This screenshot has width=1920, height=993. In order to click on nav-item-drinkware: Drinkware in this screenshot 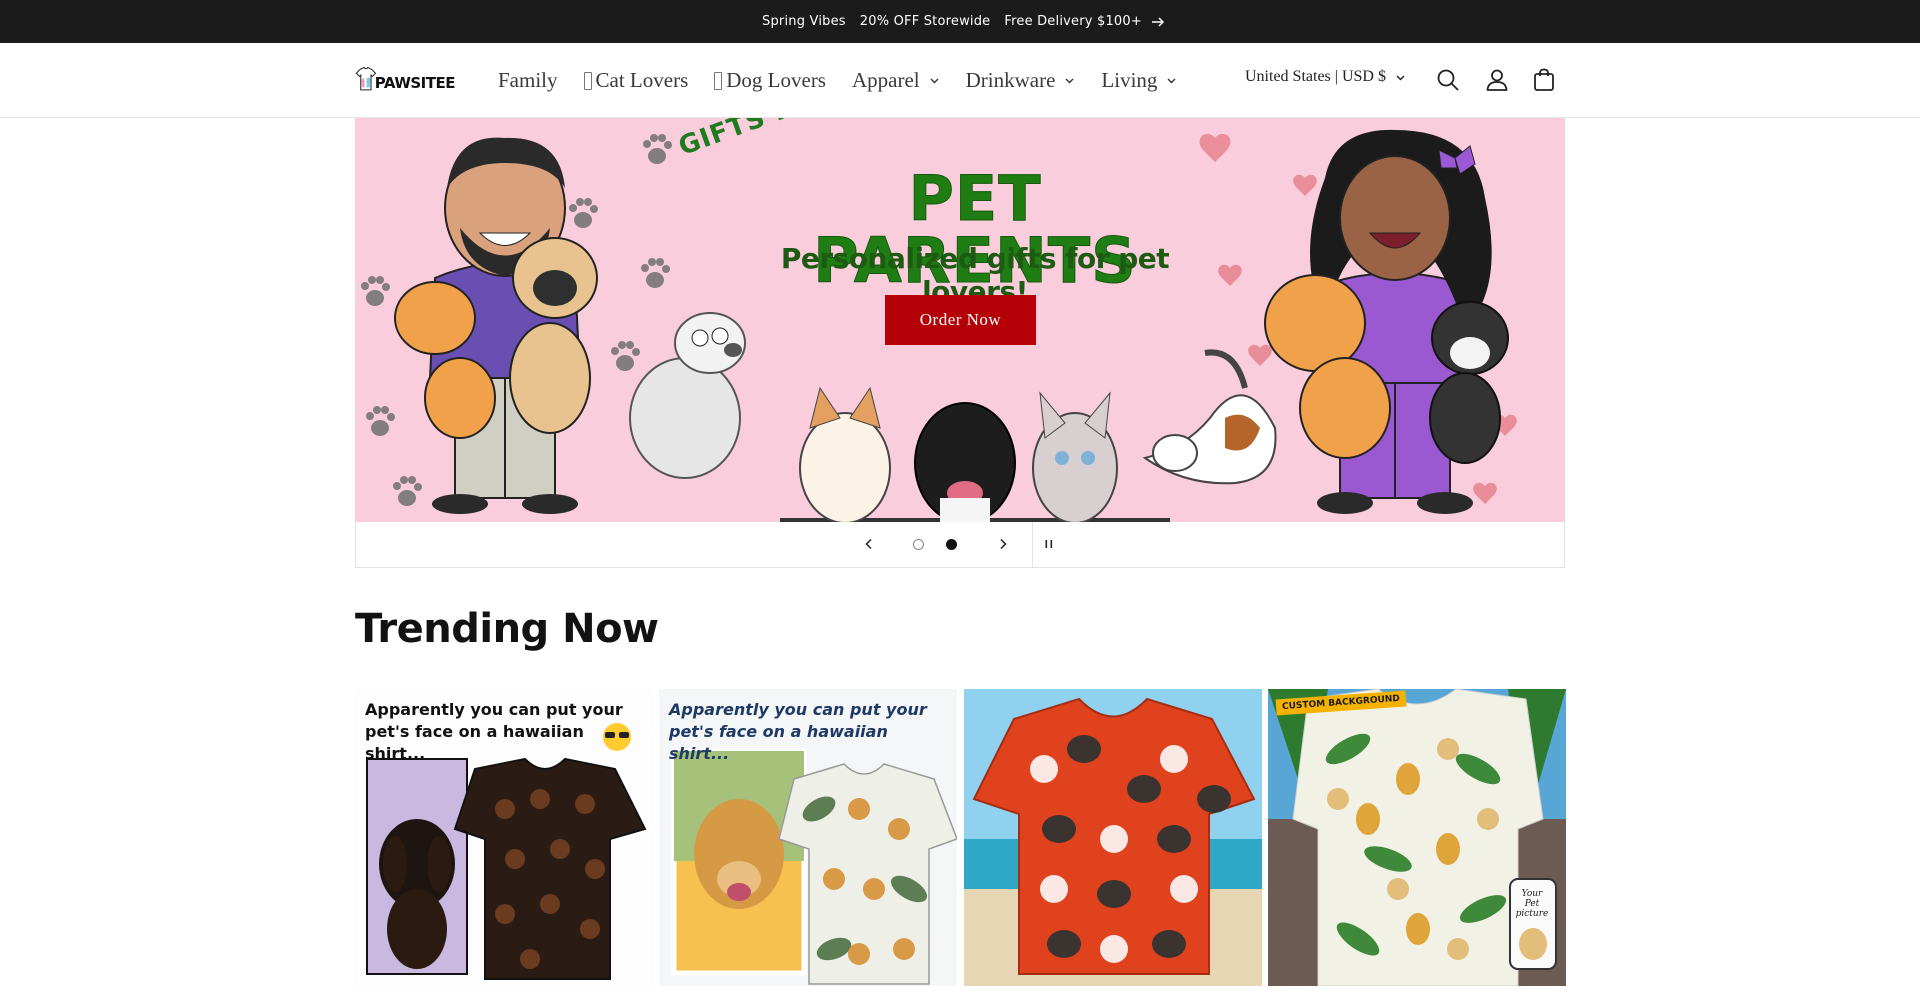, I will do `click(1021, 80)`.